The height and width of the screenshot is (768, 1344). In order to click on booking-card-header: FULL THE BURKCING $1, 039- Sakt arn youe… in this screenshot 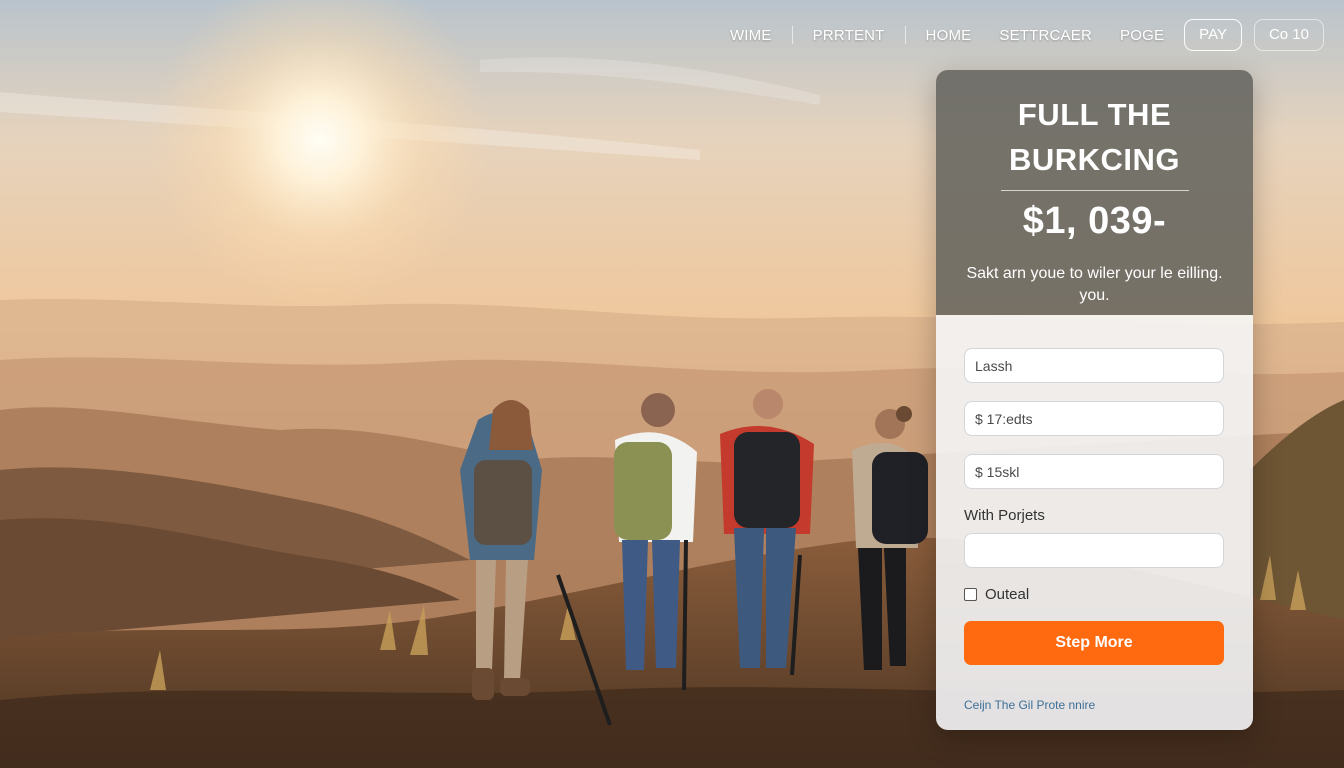, I will do `click(1094, 192)`.